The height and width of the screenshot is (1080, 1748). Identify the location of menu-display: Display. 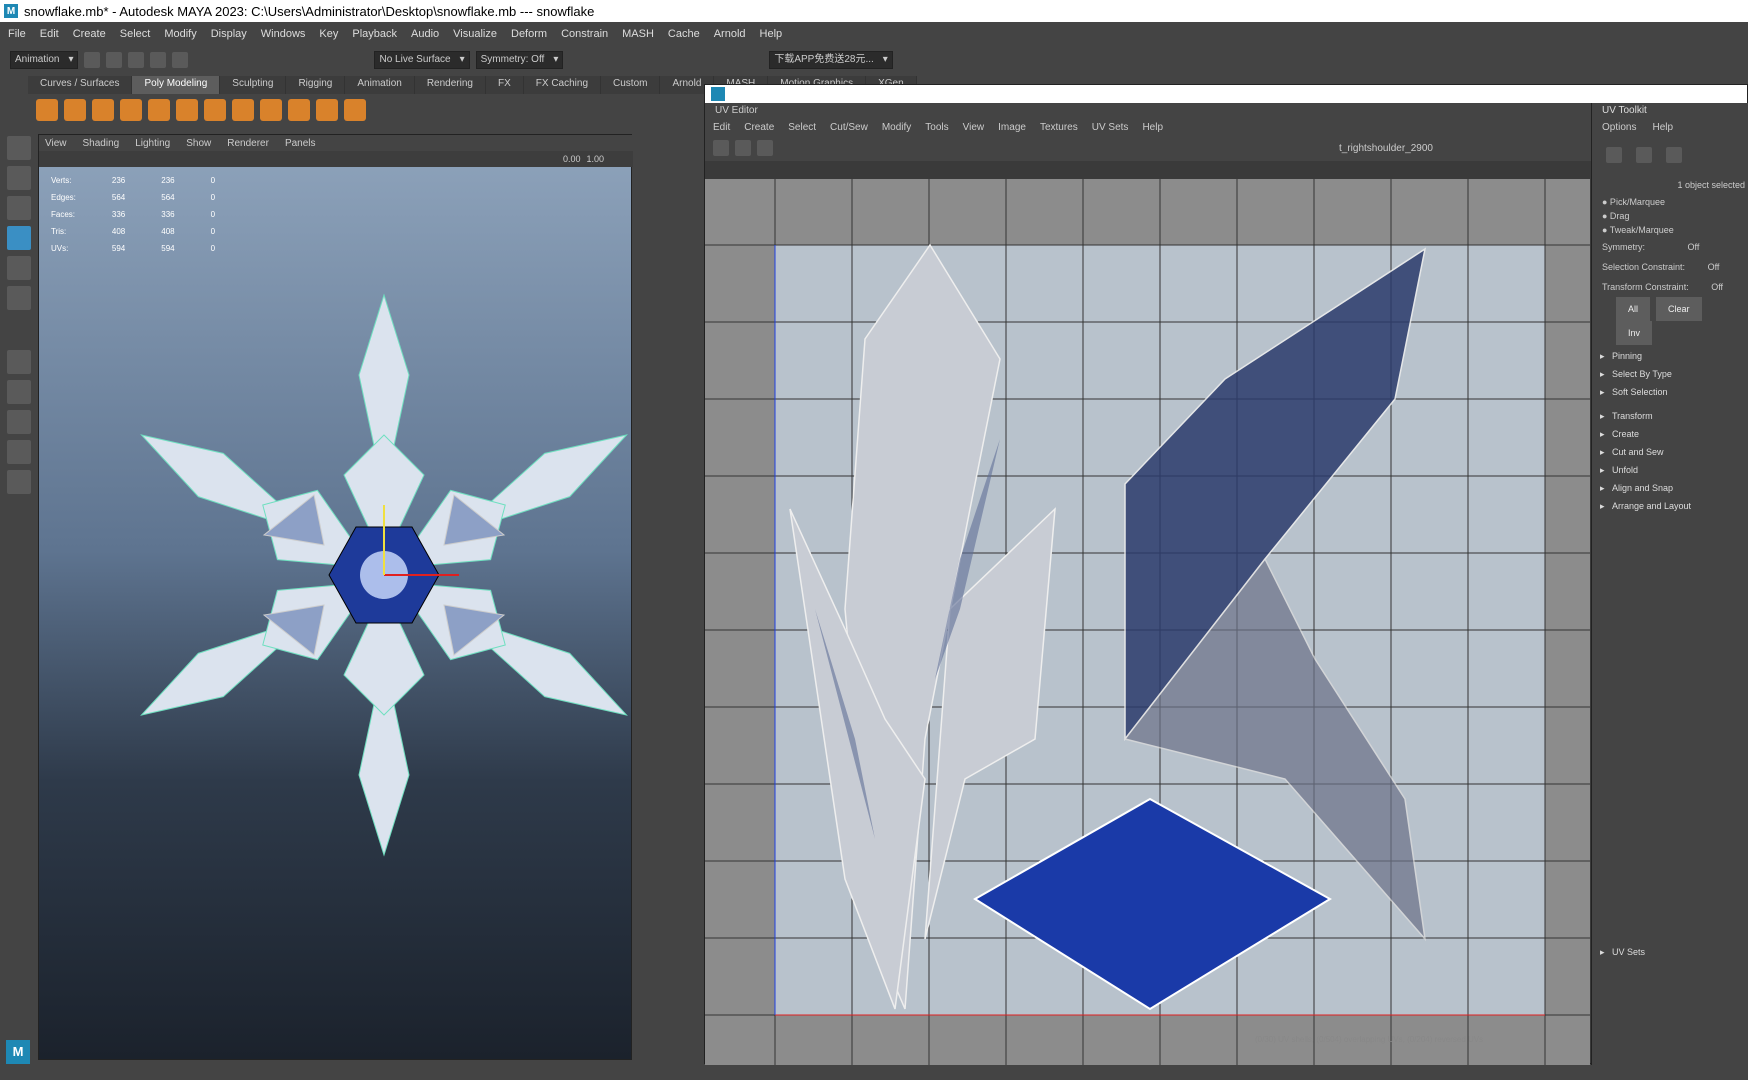
(229, 34).